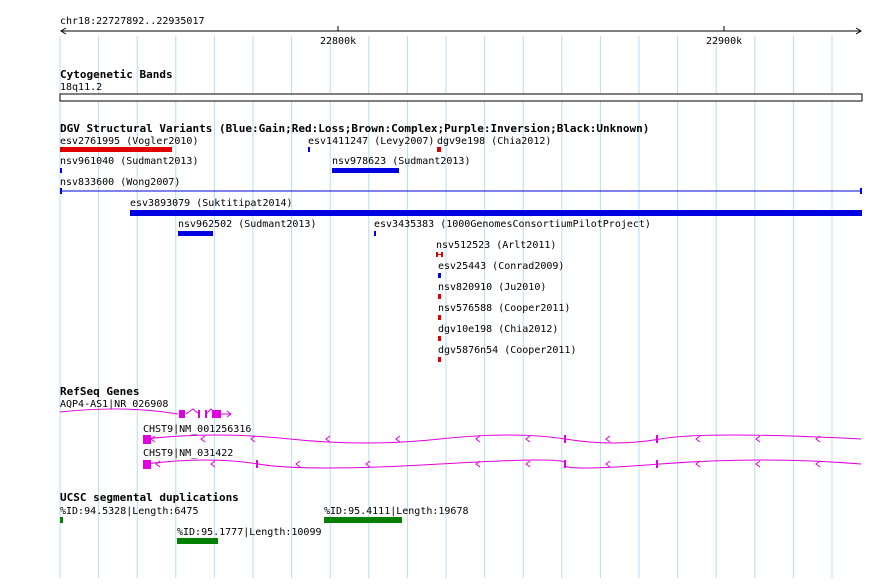 The width and height of the screenshot is (890, 584). Describe the element at coordinates (197, 429) in the screenshot. I see `gene-label: CHST9|NM_001256316` at that location.